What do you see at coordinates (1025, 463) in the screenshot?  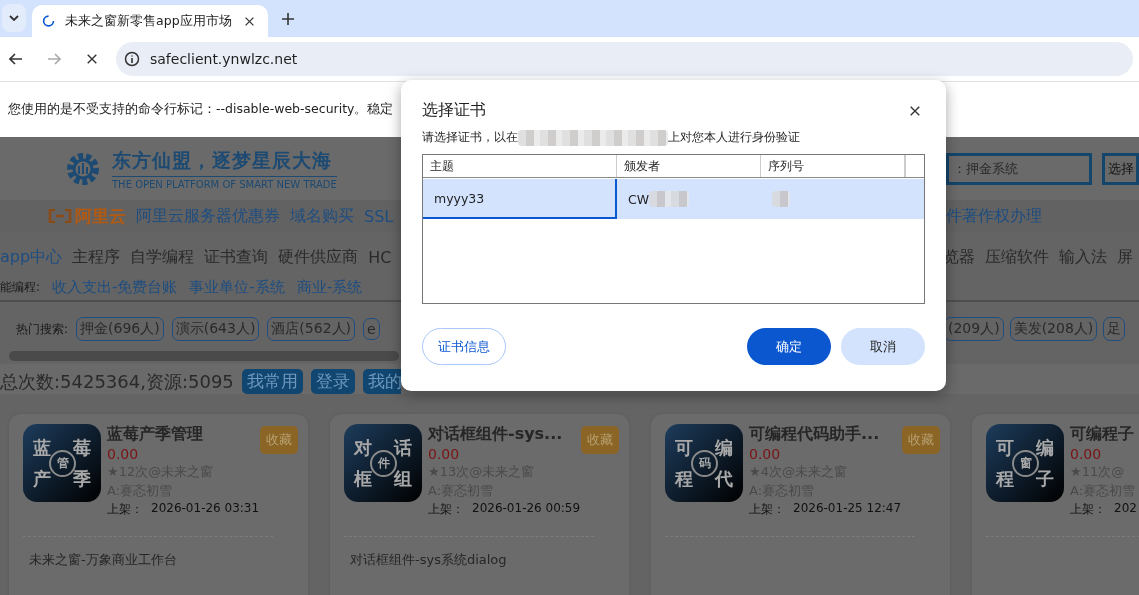 I see `app-icon: 可 编 程 子 窗` at bounding box center [1025, 463].